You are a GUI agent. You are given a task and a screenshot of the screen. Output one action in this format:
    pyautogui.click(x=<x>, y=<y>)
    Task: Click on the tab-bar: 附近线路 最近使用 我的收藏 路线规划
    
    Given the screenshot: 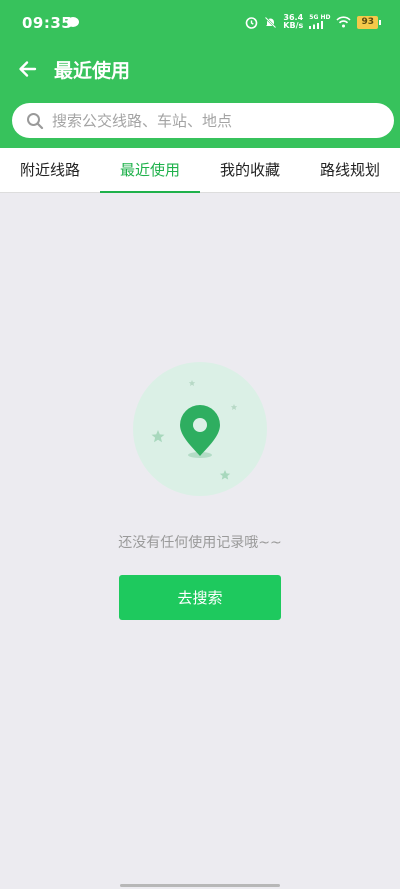 What is the action you would take?
    pyautogui.click(x=200, y=170)
    